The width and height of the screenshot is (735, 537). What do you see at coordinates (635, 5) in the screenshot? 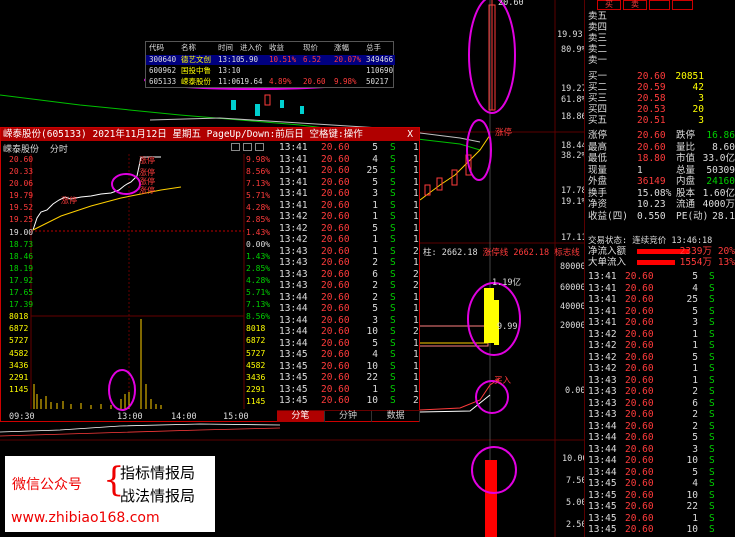
I see `tab-sell: 卖` at bounding box center [635, 5].